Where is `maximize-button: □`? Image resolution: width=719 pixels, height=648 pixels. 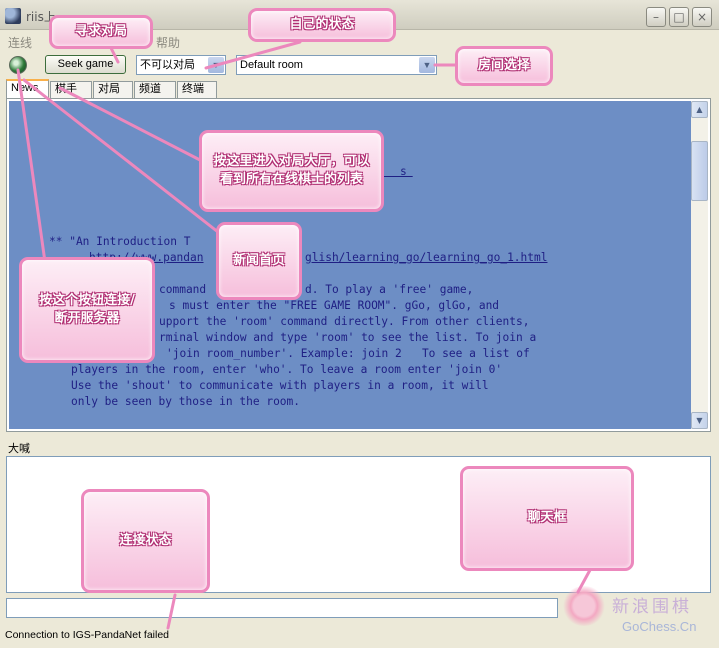 maximize-button: □ is located at coordinates (679, 17).